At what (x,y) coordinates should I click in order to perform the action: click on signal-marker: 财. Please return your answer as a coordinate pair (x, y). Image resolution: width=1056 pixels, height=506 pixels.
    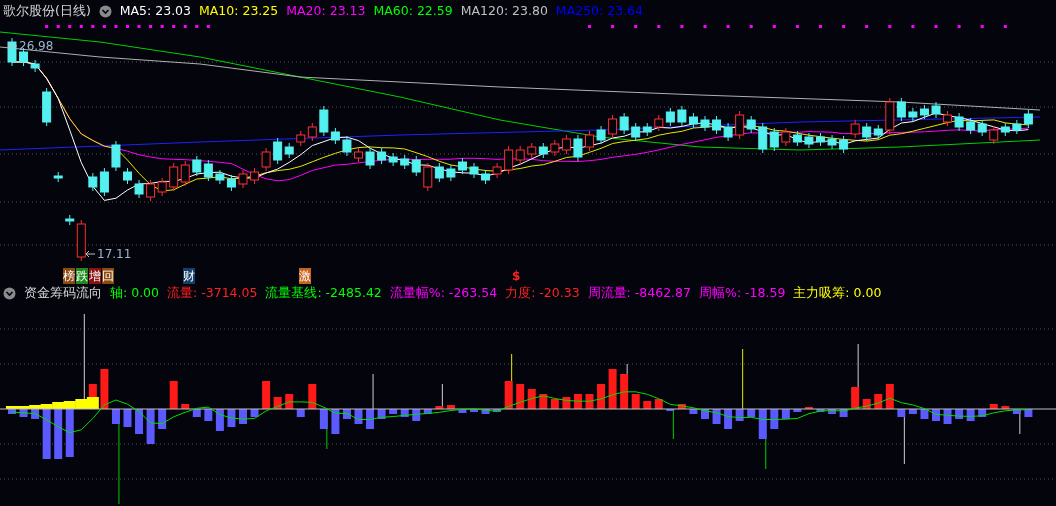
    Looking at the image, I should click on (189, 276).